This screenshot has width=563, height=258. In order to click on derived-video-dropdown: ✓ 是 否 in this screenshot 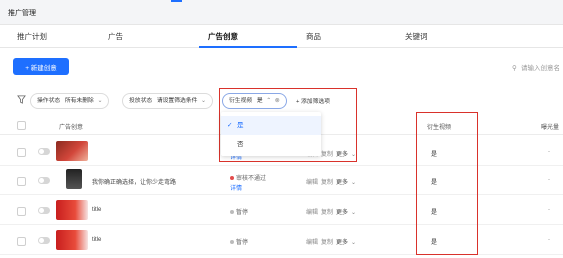, I will do `click(271, 134)`.